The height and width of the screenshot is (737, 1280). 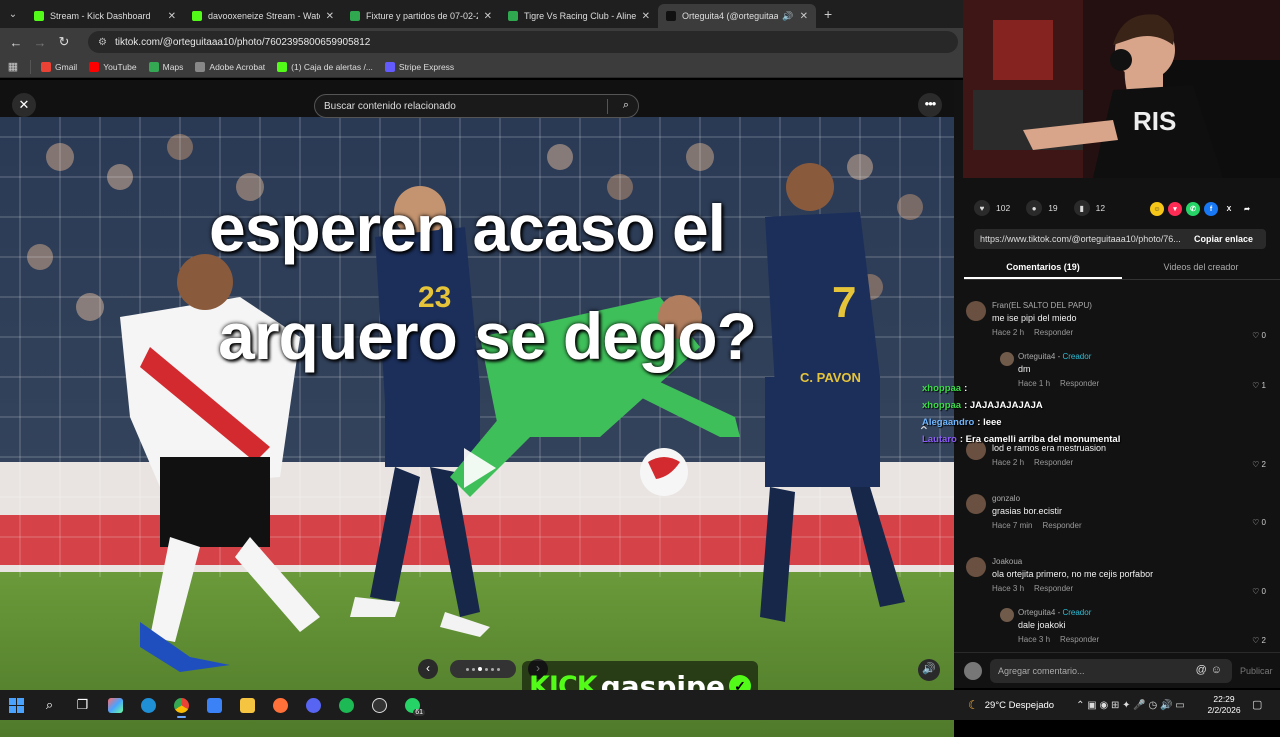 What do you see at coordinates (1043, 267) in the screenshot?
I see `tab-comments: Comentarios (19)` at bounding box center [1043, 267].